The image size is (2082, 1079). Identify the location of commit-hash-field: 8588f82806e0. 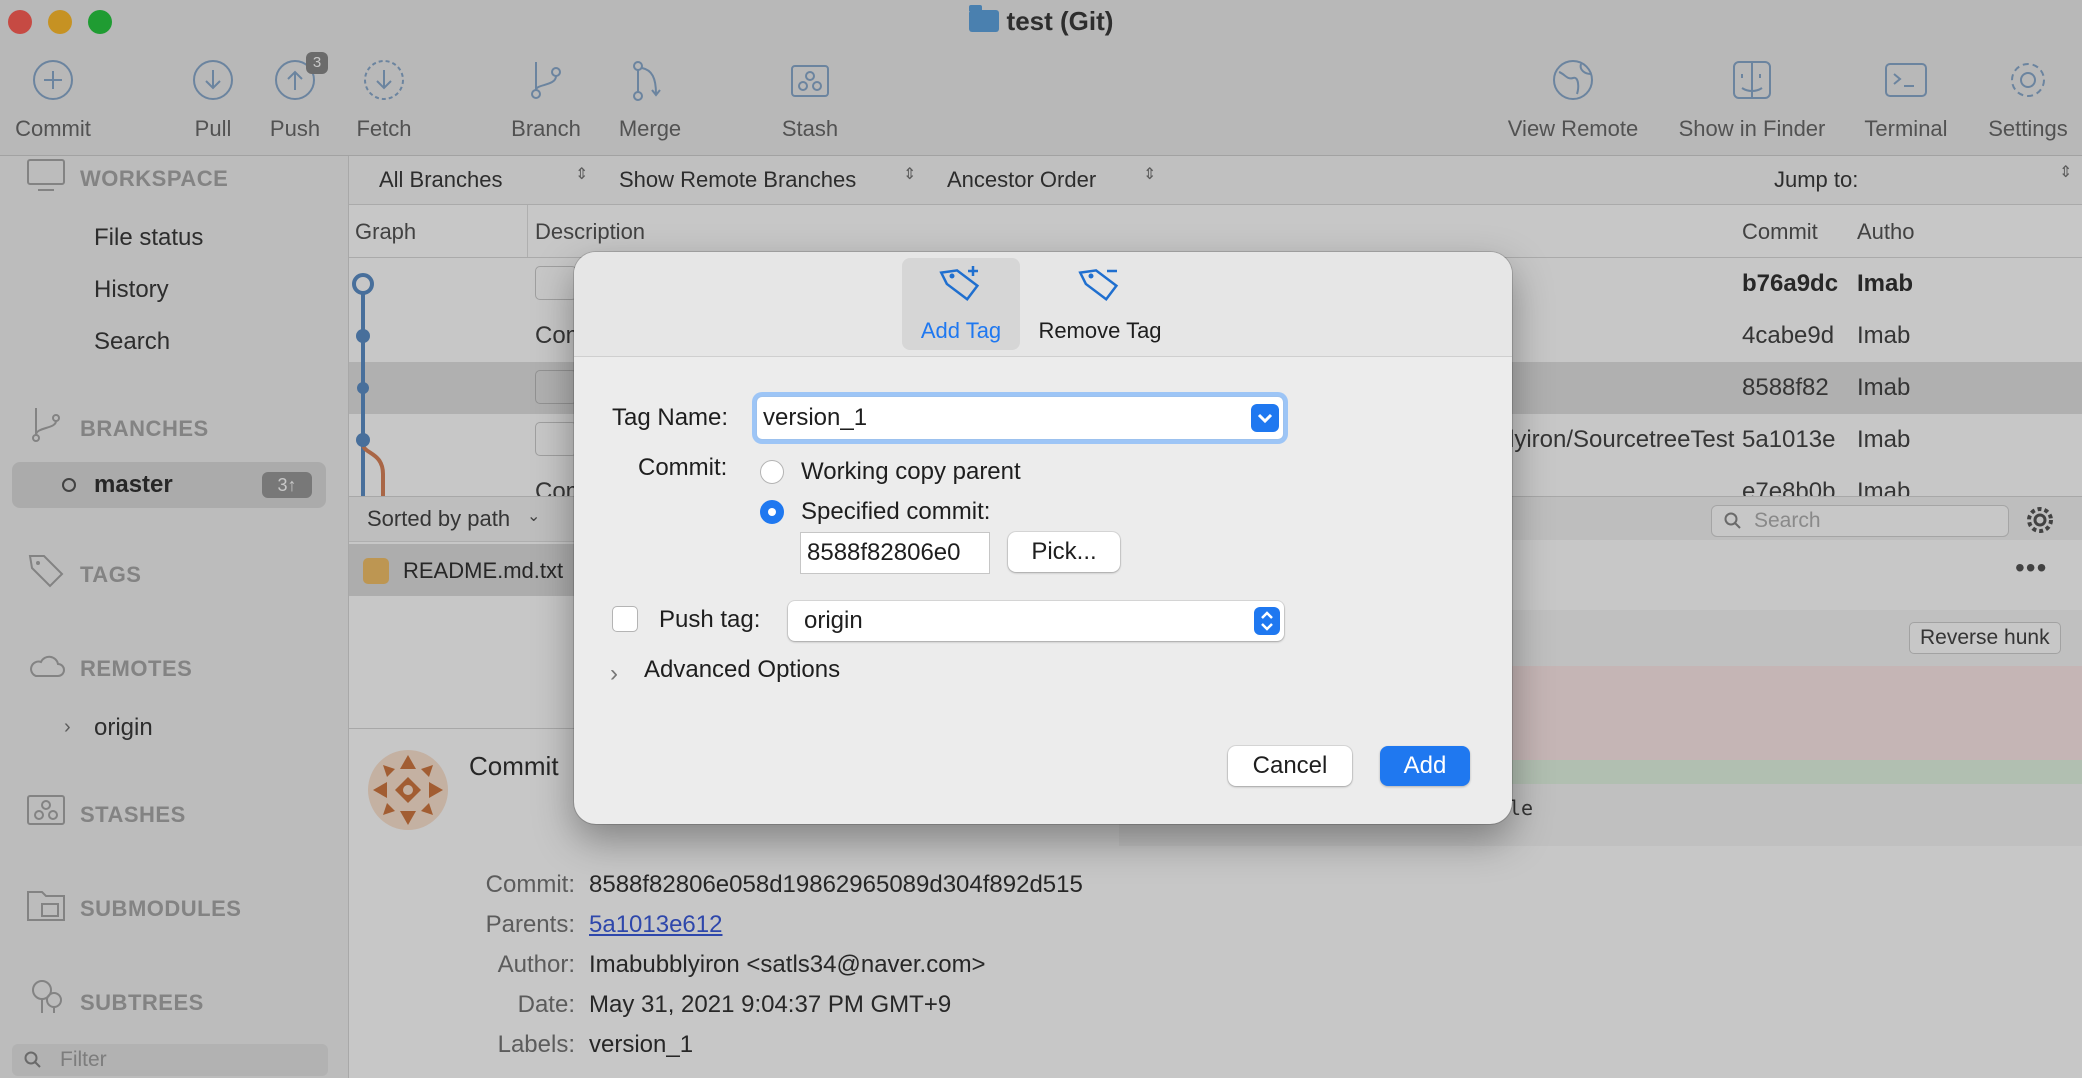
(895, 553).